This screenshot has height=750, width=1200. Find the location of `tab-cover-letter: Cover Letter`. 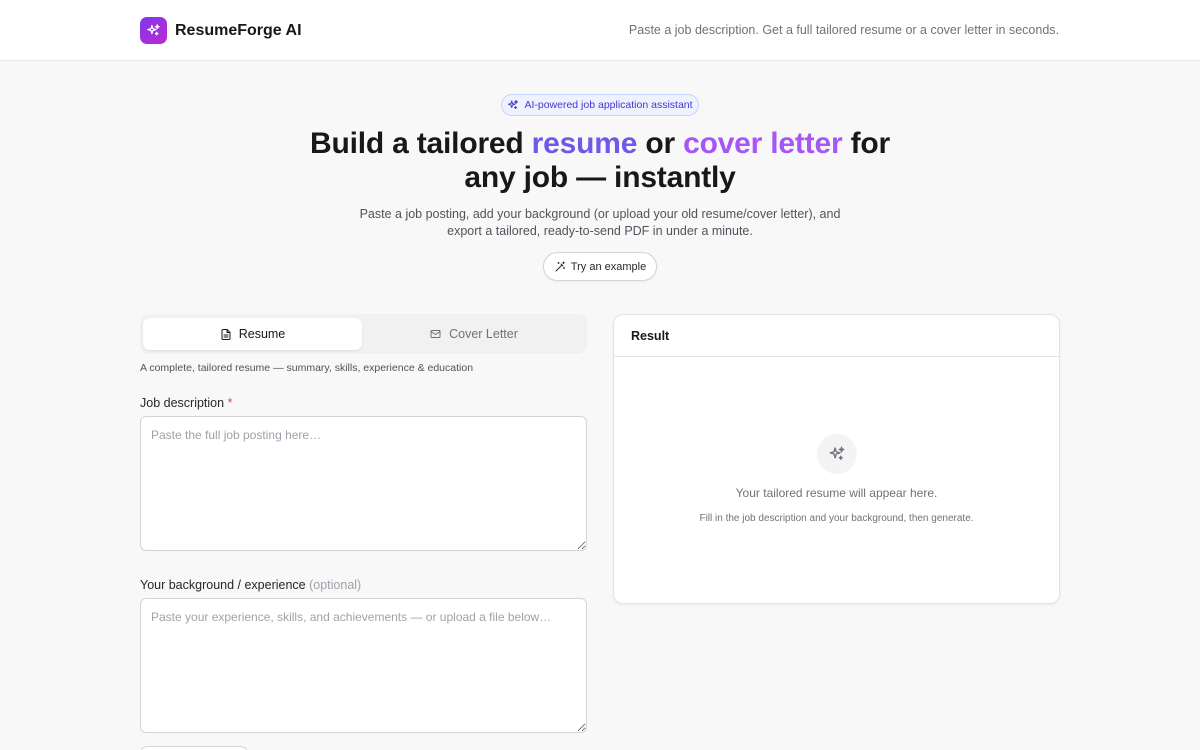

tab-cover-letter: Cover Letter is located at coordinates (473, 334).